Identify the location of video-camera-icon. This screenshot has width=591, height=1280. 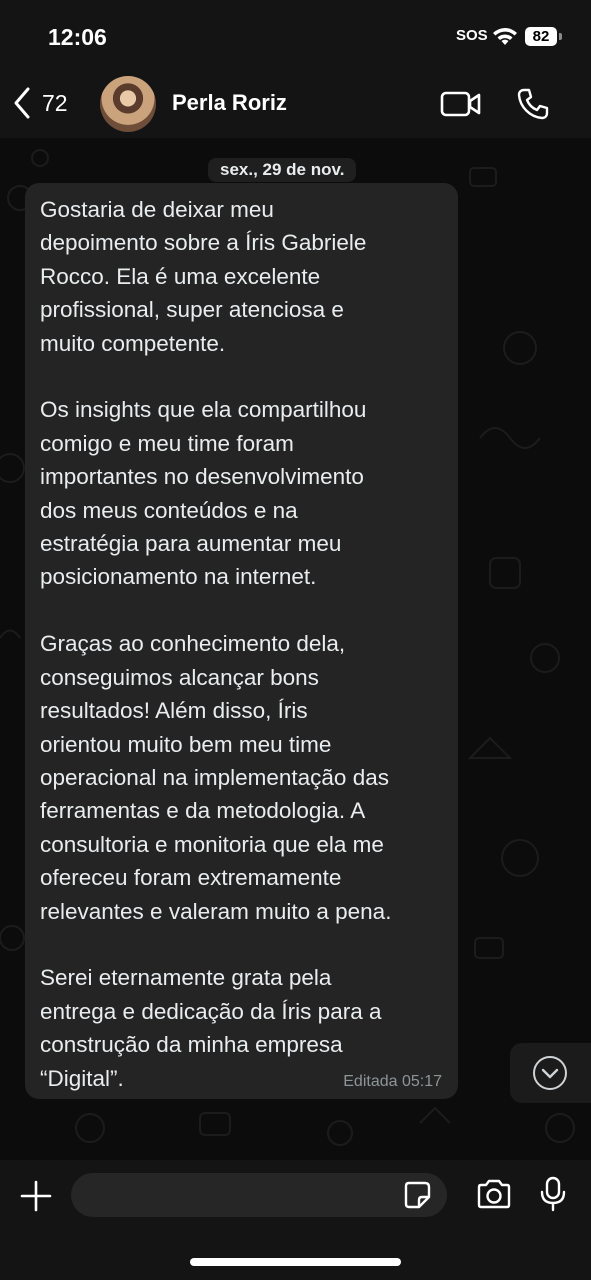
(461, 104).